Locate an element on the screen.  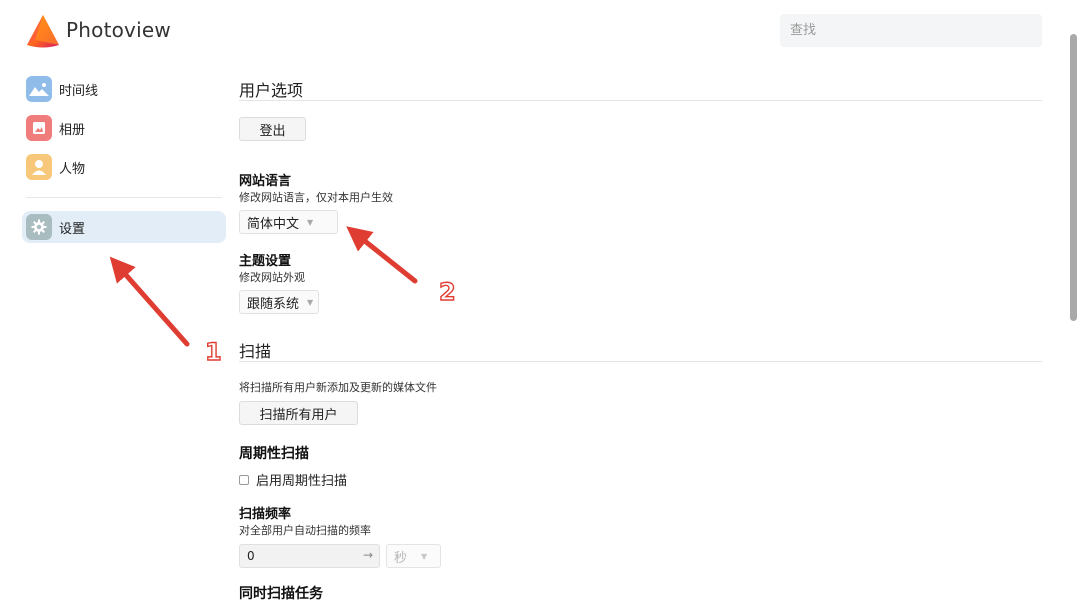
periodic-scan-label: 启用周期性扫描 is located at coordinates (302, 481).